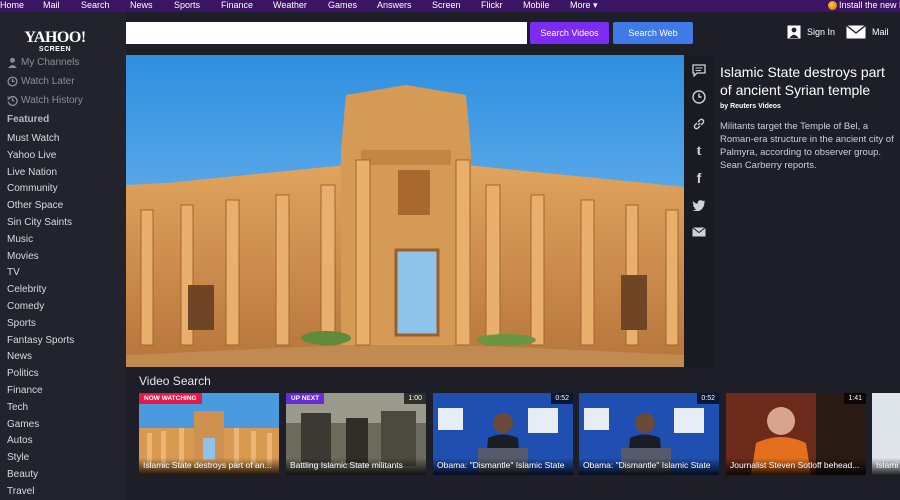 The width and height of the screenshot is (900, 500). Describe the element at coordinates (492, 5) in the screenshot. I see `topnav-flickr: Flickr` at that location.